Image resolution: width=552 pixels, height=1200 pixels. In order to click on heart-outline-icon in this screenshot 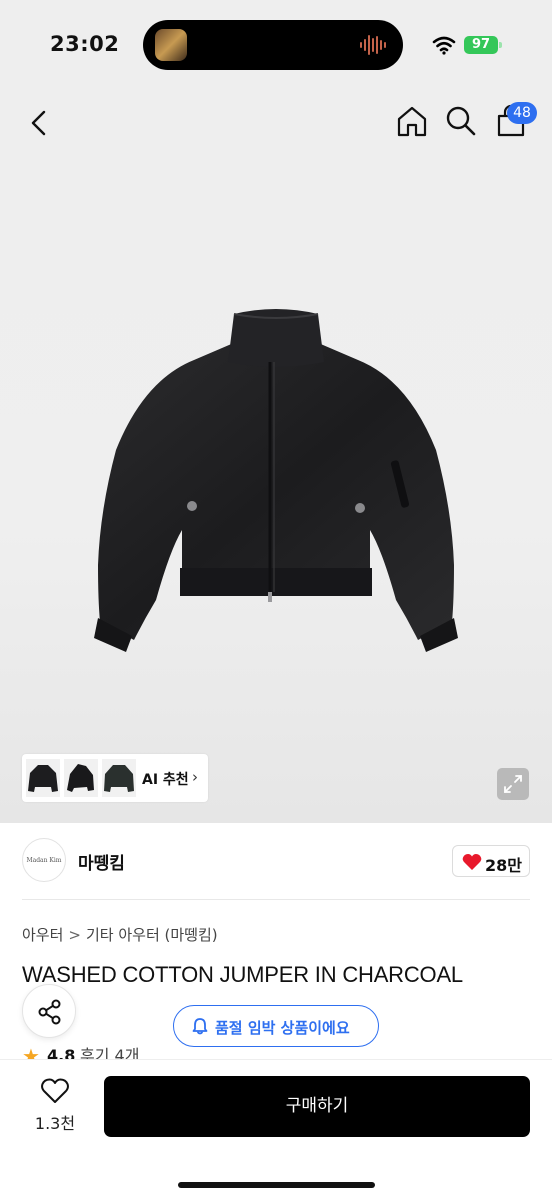, I will do `click(55, 1090)`.